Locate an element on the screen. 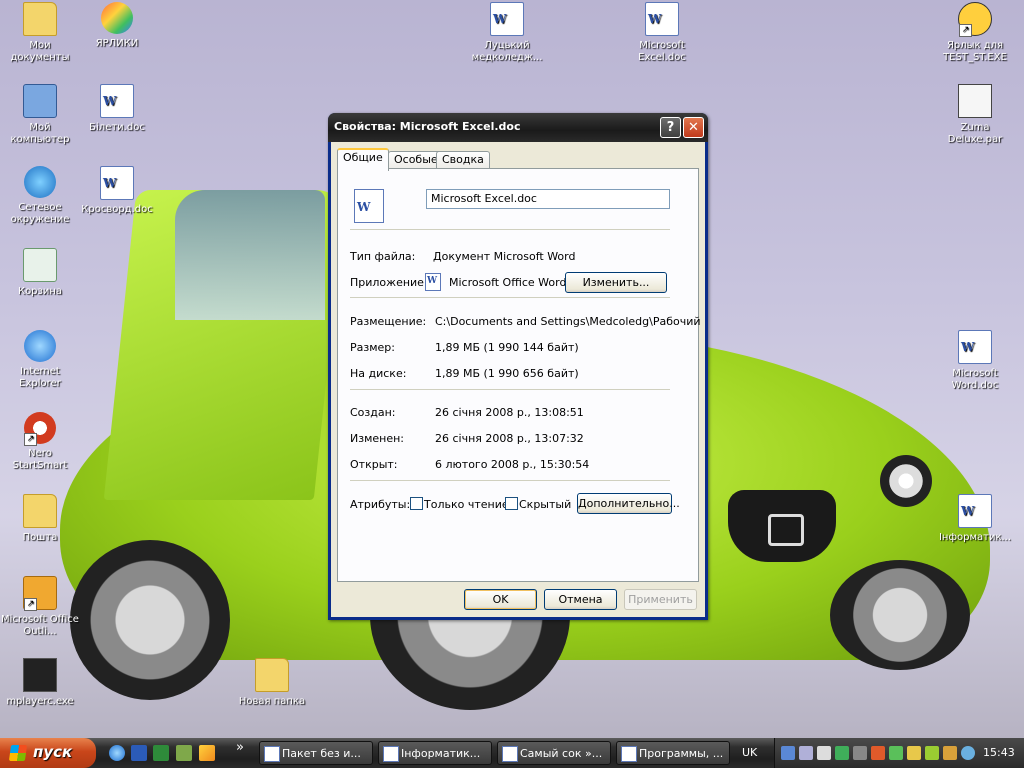 The image size is (1024, 768). start-button: пуск is located at coordinates (48, 753).